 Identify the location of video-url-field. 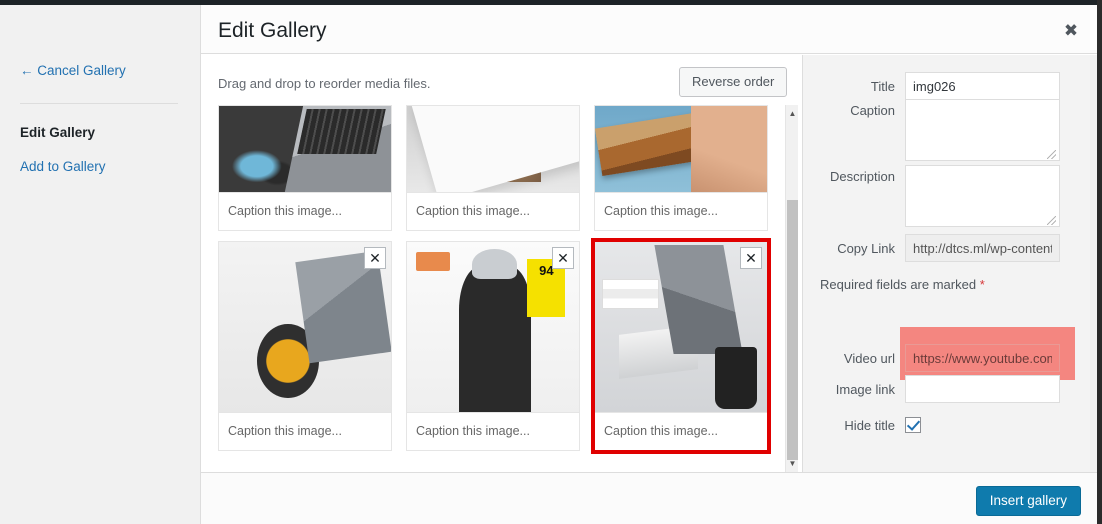
(982, 358).